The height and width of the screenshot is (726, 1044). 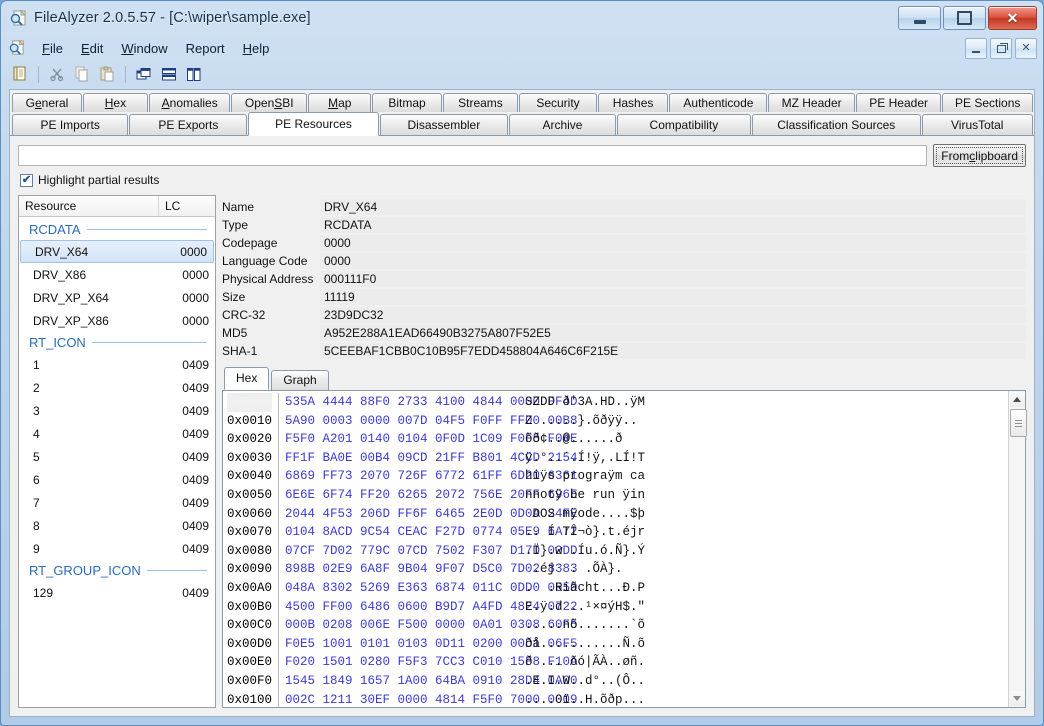 What do you see at coordinates (117, 548) in the screenshot?
I see `resource-item-icon-9: 9 0409` at bounding box center [117, 548].